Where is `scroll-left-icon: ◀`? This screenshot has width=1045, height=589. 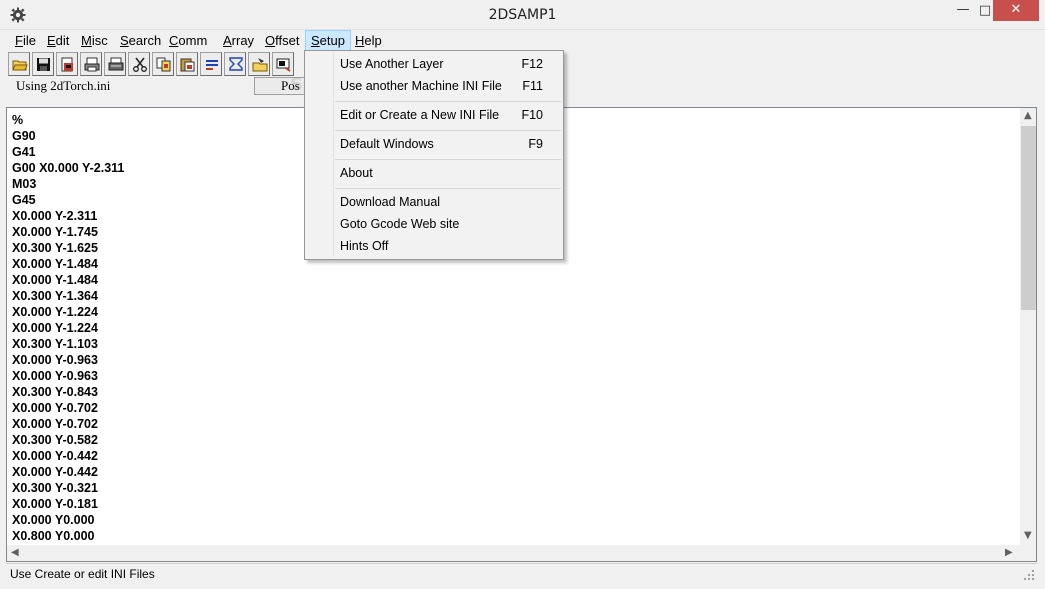 scroll-left-icon: ◀ is located at coordinates (15, 552).